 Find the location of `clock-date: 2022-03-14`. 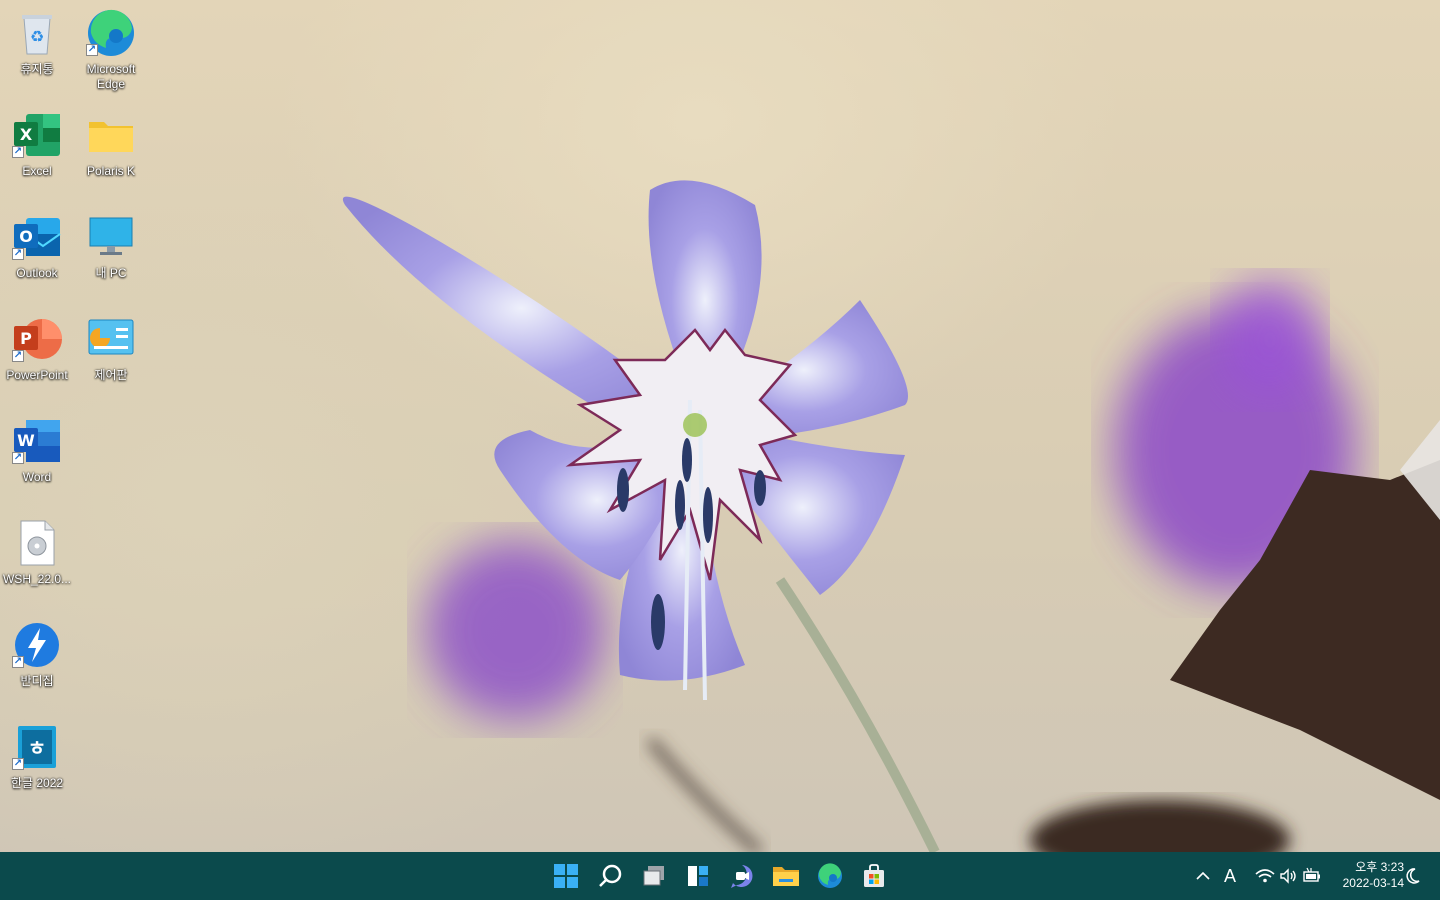

clock-date: 2022-03-14 is located at coordinates (1373, 883).